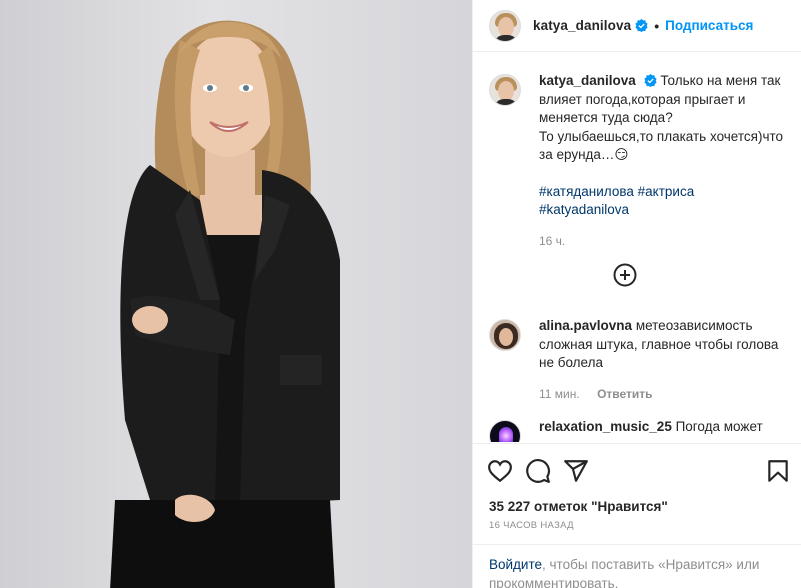 The image size is (801, 588). I want to click on caption-time: 16 ч., so click(664, 241).